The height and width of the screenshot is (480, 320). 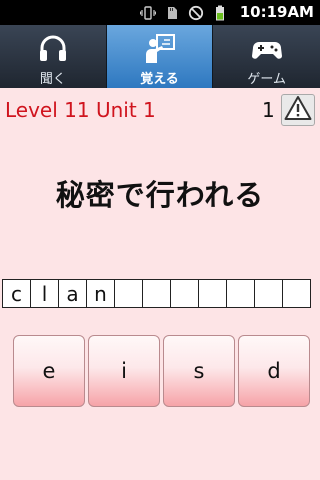 I want to click on question-word: 秘密で行われる, so click(x=160, y=195).